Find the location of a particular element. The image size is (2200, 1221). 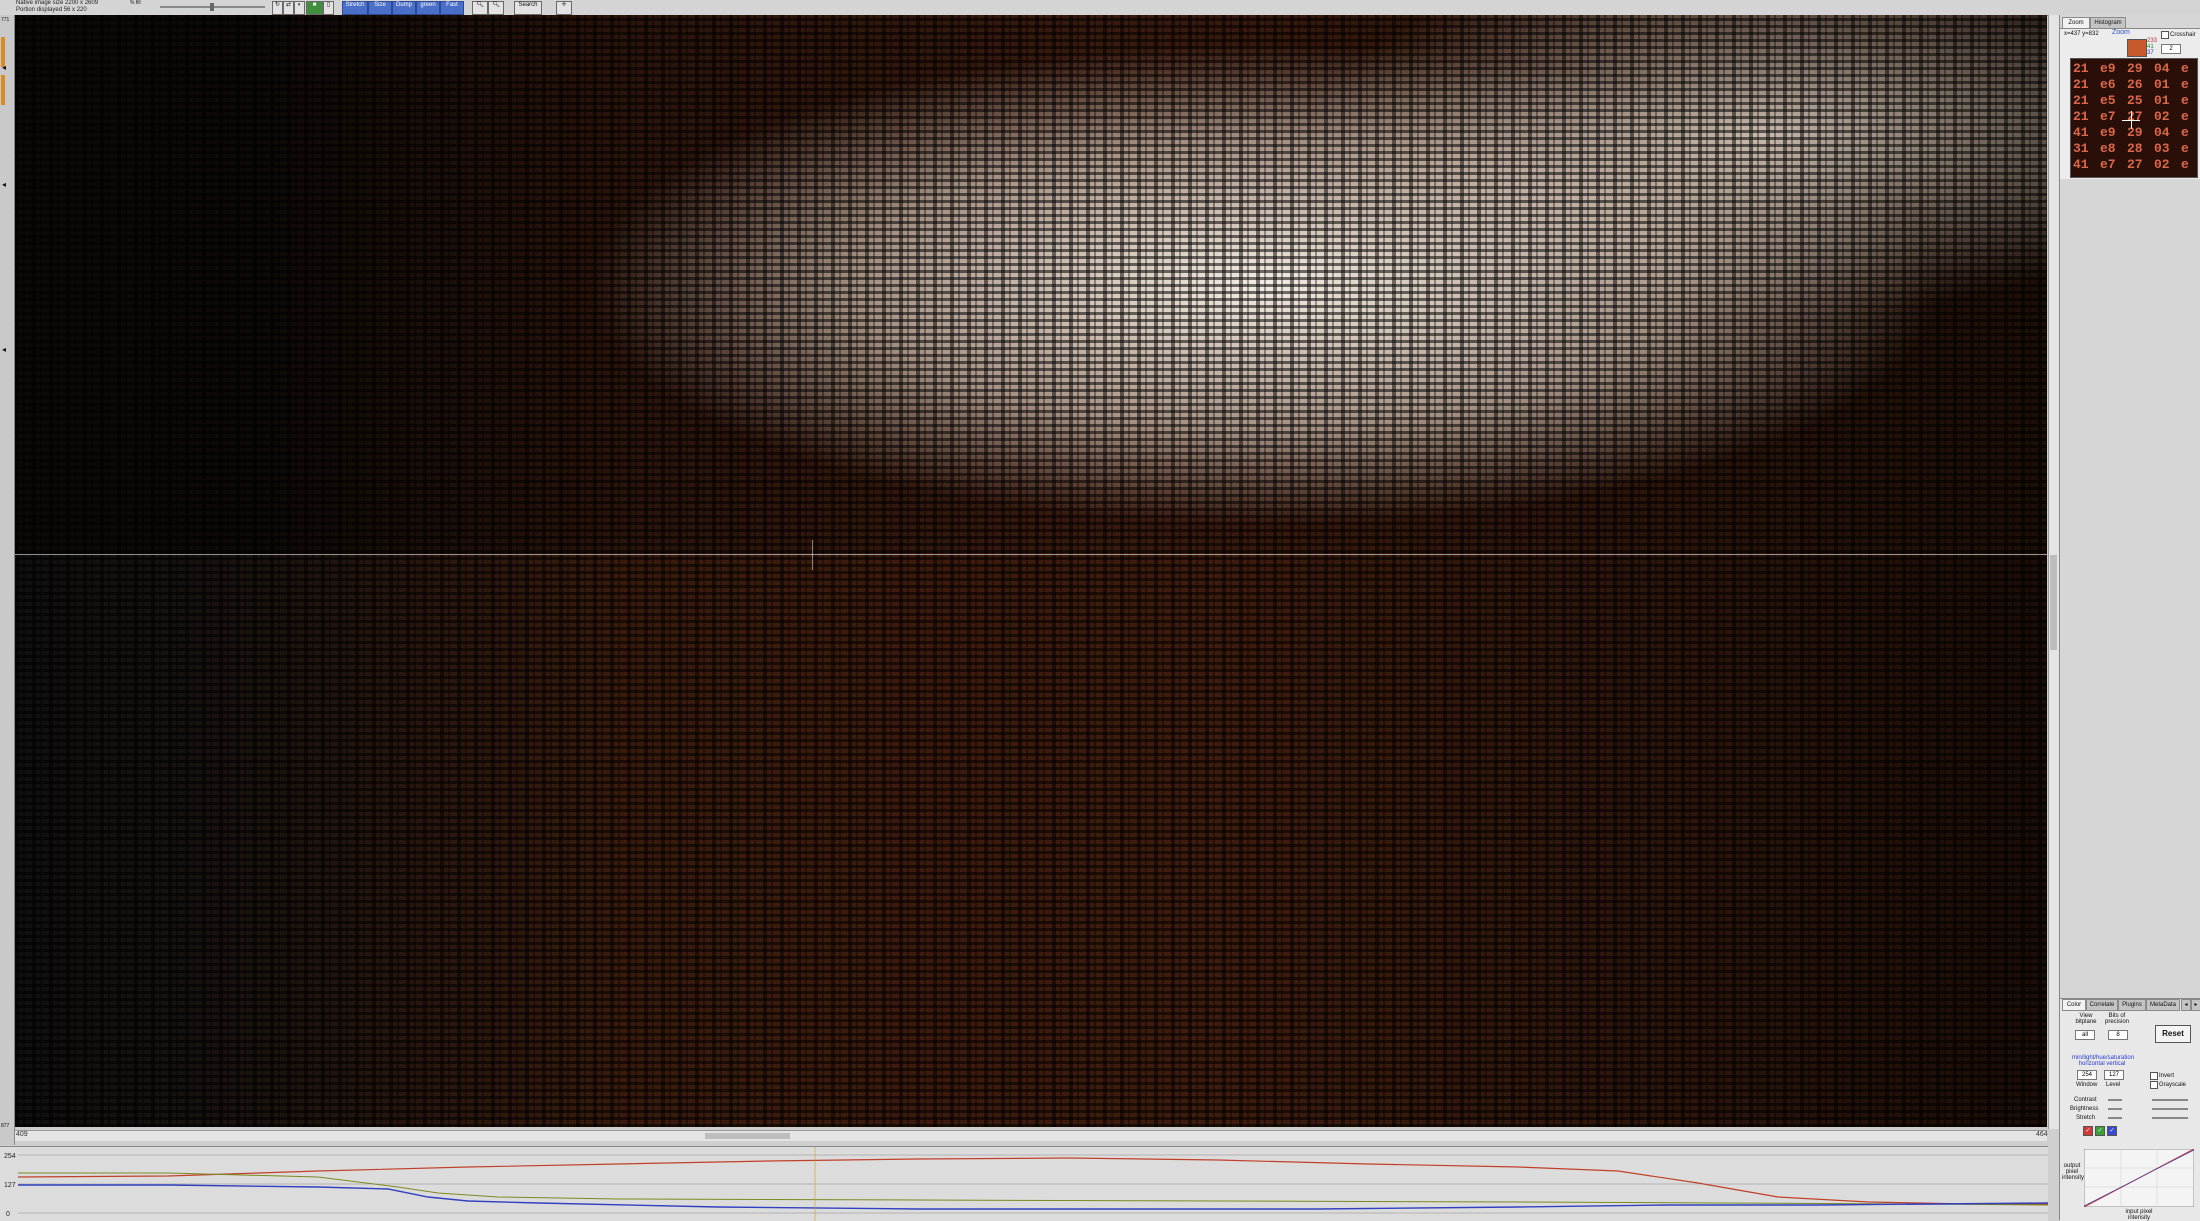

tab-color: Color is located at coordinates (2074, 1005).